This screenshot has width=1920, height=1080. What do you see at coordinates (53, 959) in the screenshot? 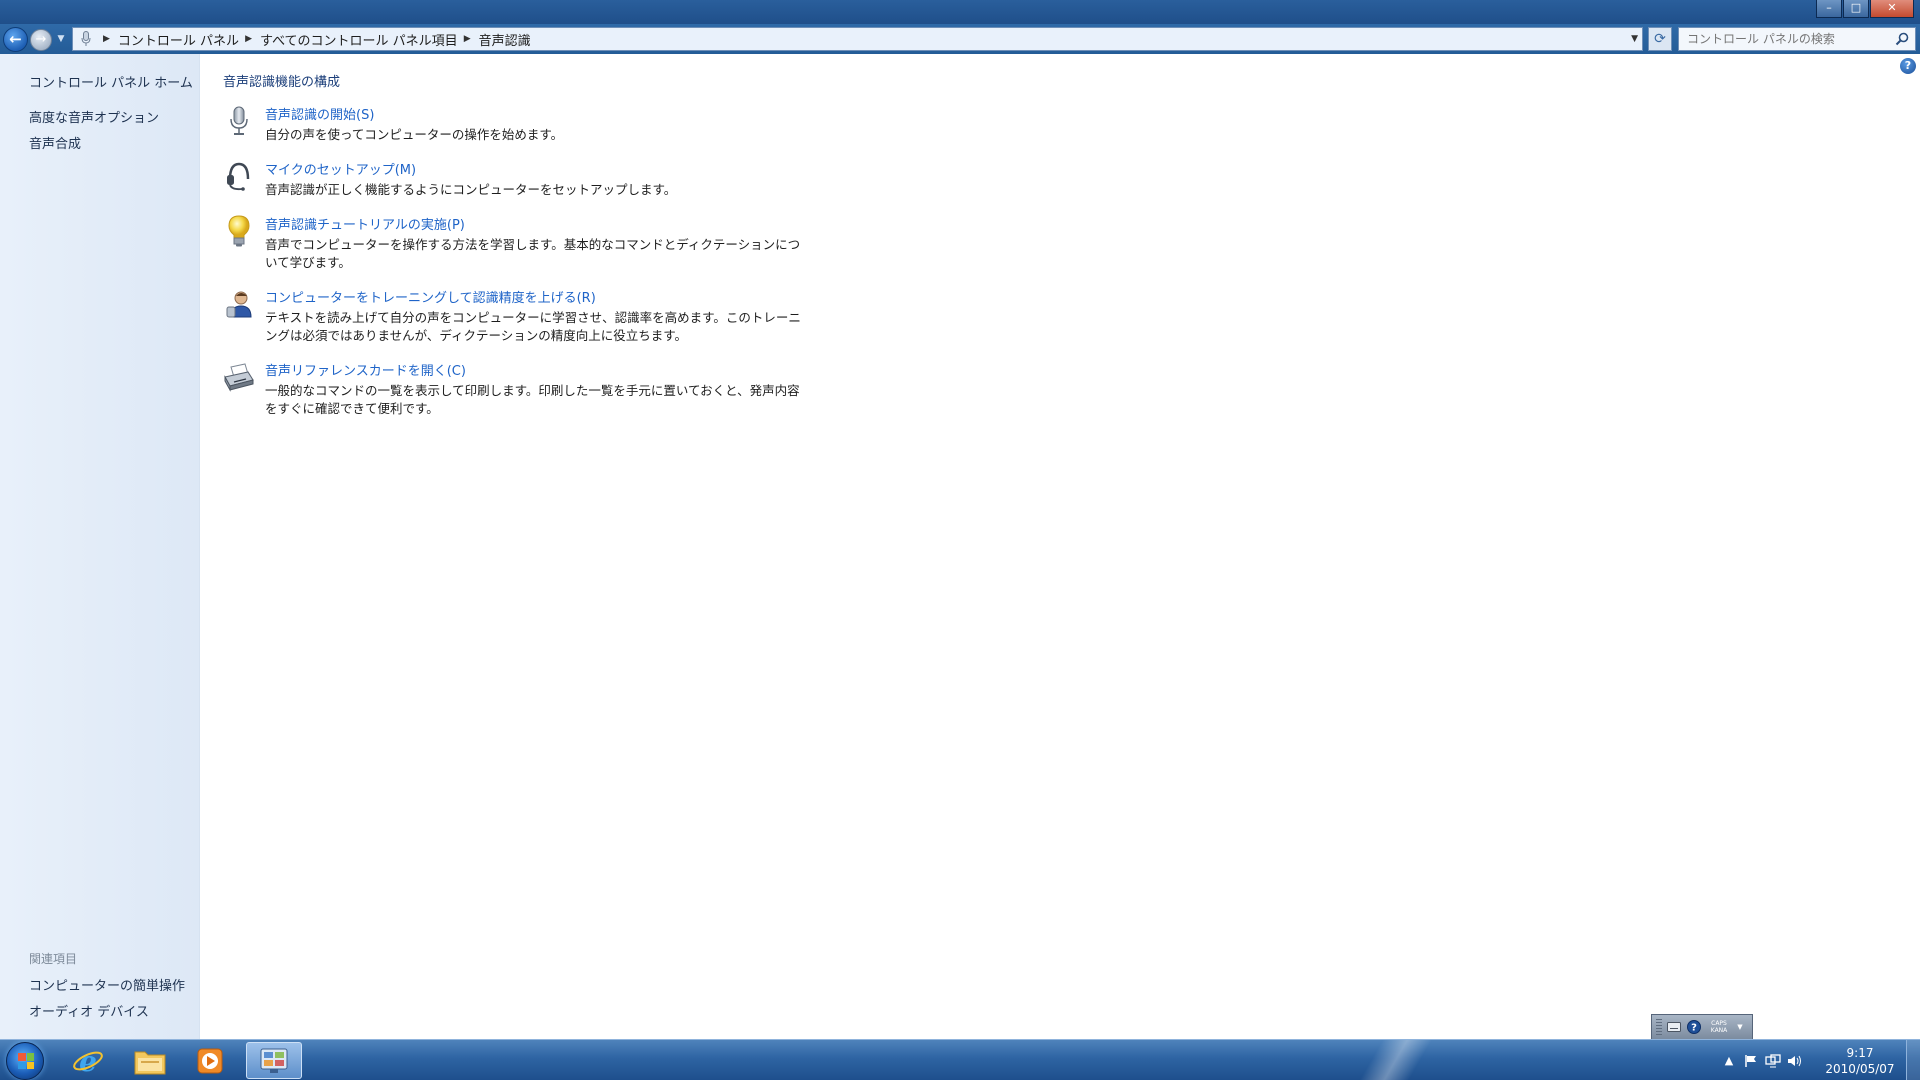
I see `sidebar-related-heading: 関連項目` at bounding box center [53, 959].